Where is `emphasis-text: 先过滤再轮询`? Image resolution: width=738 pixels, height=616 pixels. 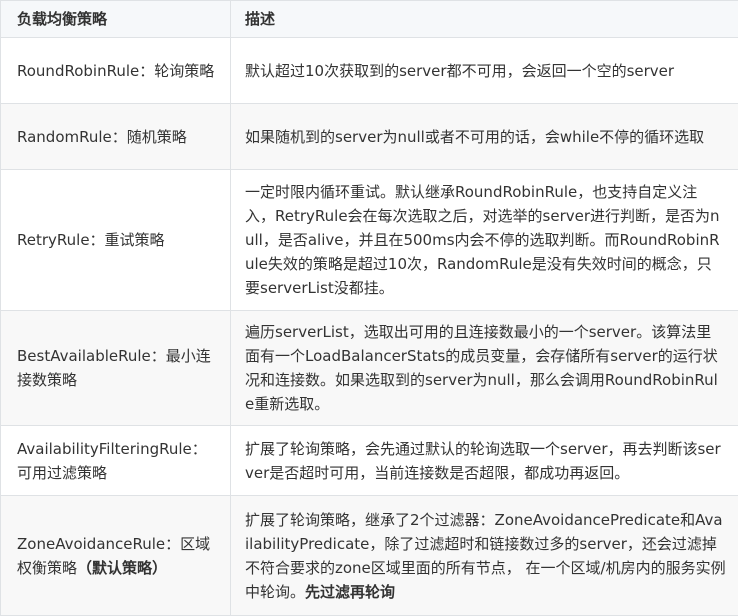 emphasis-text: 先过滤再轮询 is located at coordinates (350, 592).